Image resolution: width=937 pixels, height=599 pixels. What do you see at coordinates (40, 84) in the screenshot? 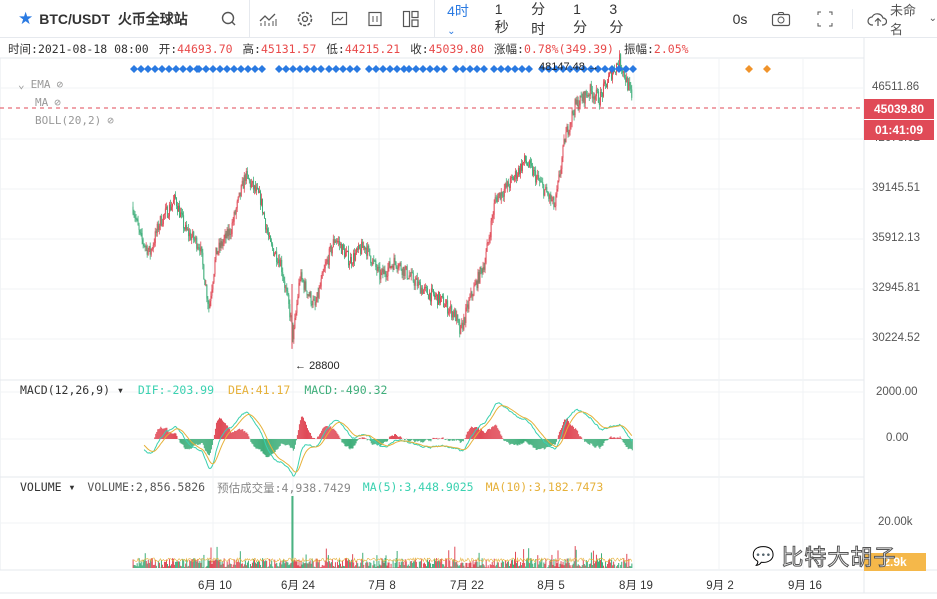
I see `overlay-ema: ⌄ EMA ⊘` at bounding box center [40, 84].